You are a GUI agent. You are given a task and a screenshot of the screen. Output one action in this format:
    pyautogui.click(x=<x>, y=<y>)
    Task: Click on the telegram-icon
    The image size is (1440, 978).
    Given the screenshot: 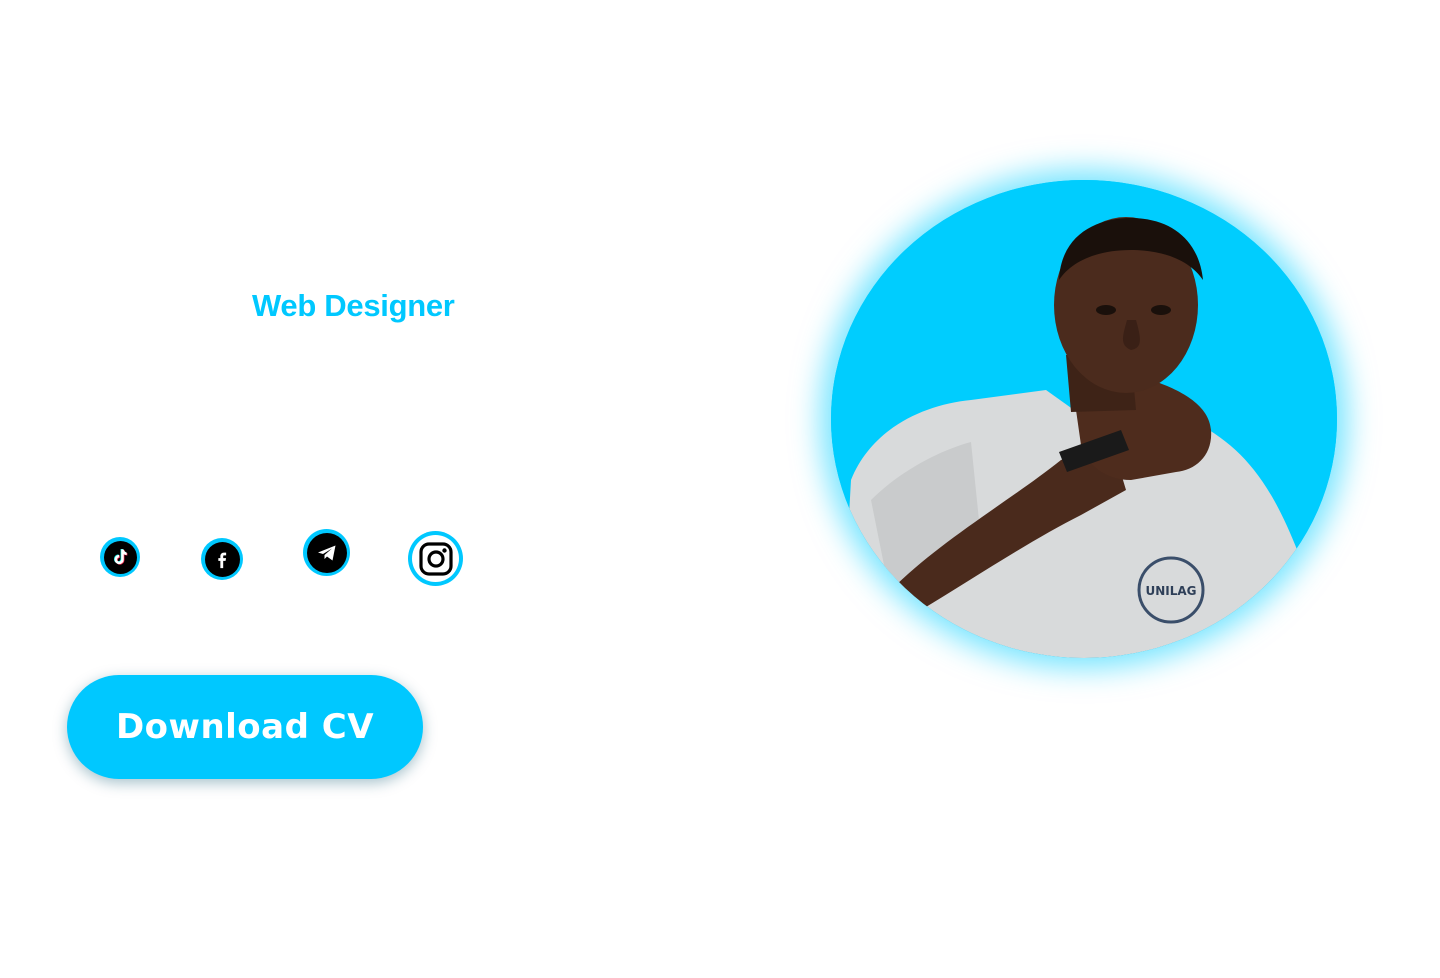 What is the action you would take?
    pyautogui.click(x=326, y=552)
    